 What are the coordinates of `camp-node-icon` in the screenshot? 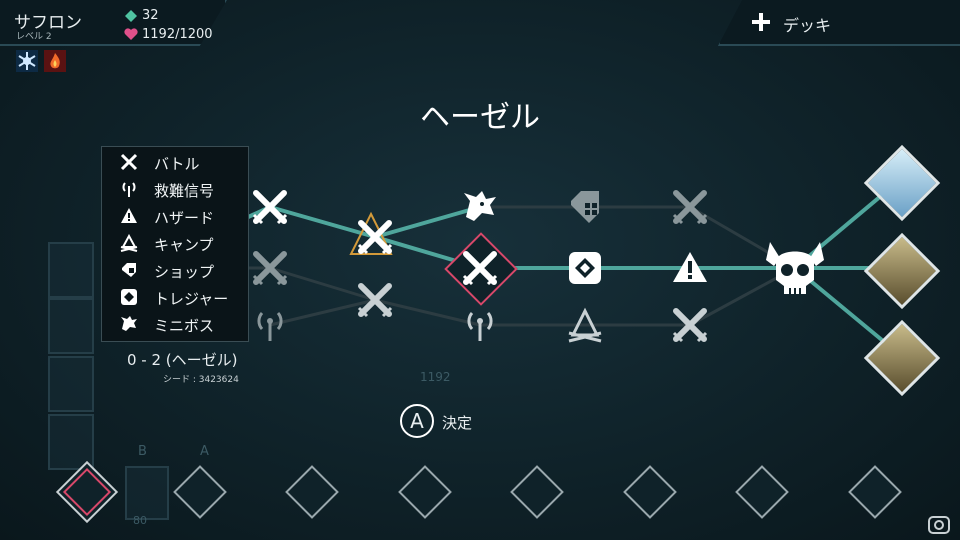 It's located at (585, 325).